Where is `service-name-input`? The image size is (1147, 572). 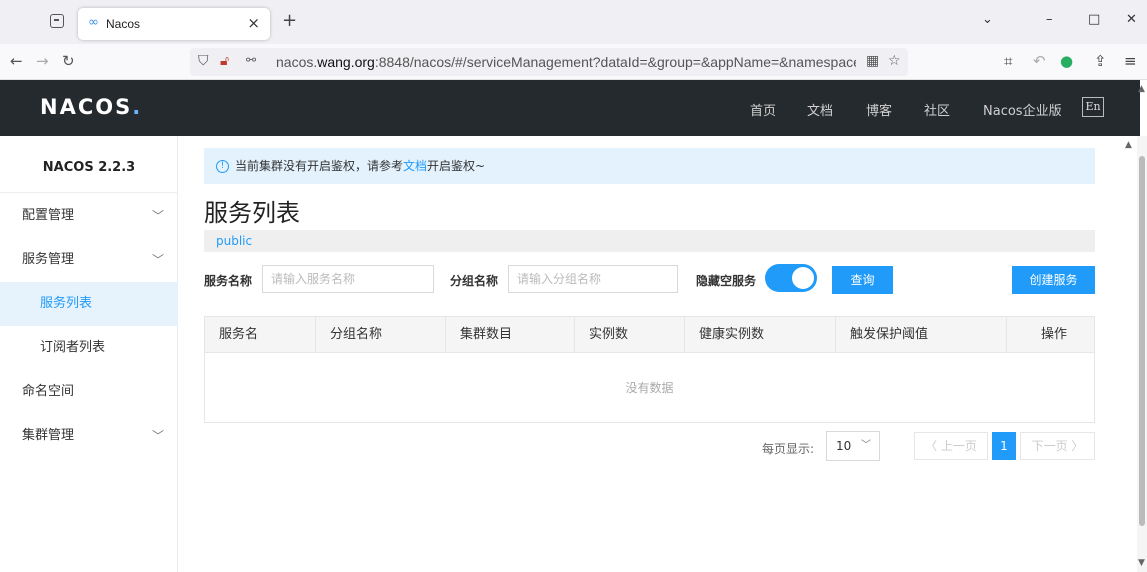 service-name-input is located at coordinates (348, 279).